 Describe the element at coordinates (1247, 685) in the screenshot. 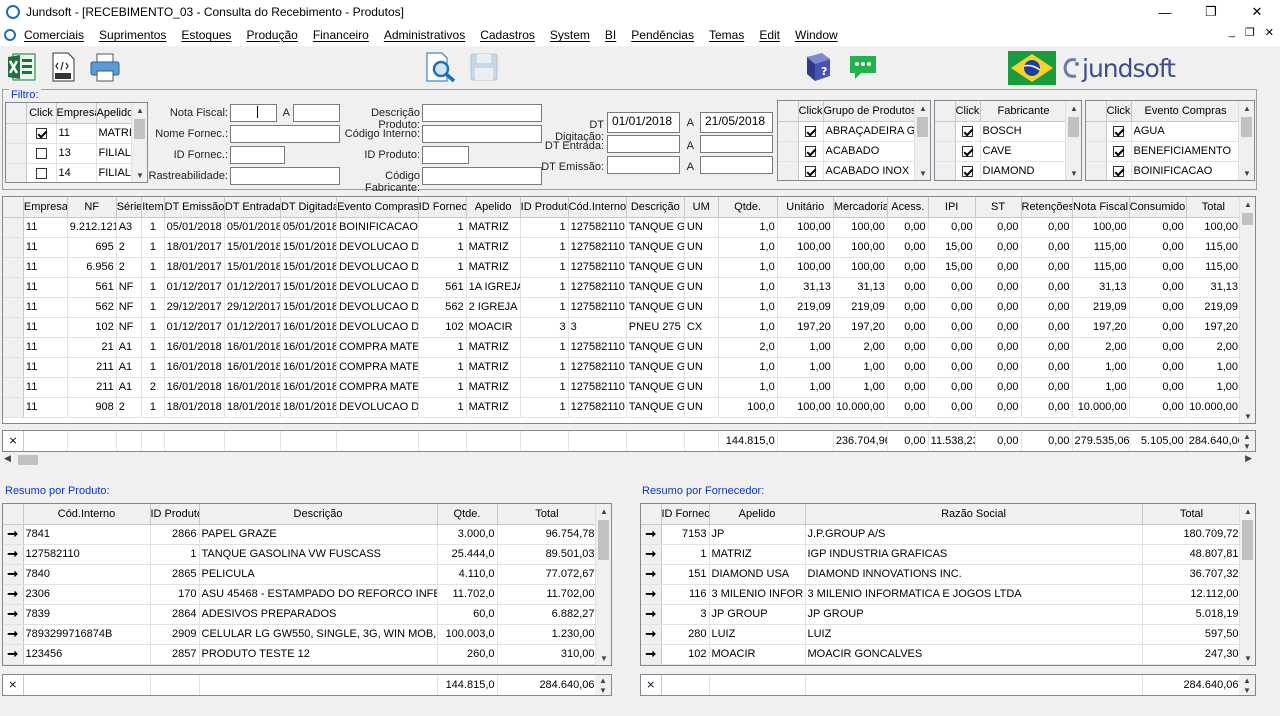

I see `resumo-fornecedor-totals-spinner: ▲ ▼` at that location.